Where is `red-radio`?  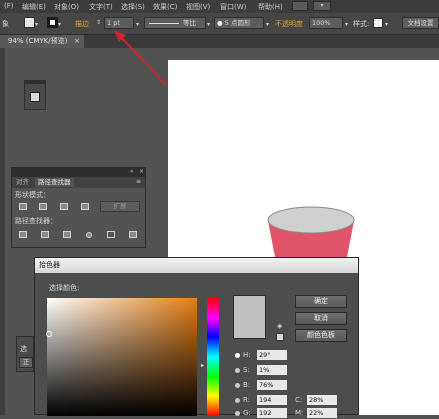
red-radio is located at coordinates (237, 400).